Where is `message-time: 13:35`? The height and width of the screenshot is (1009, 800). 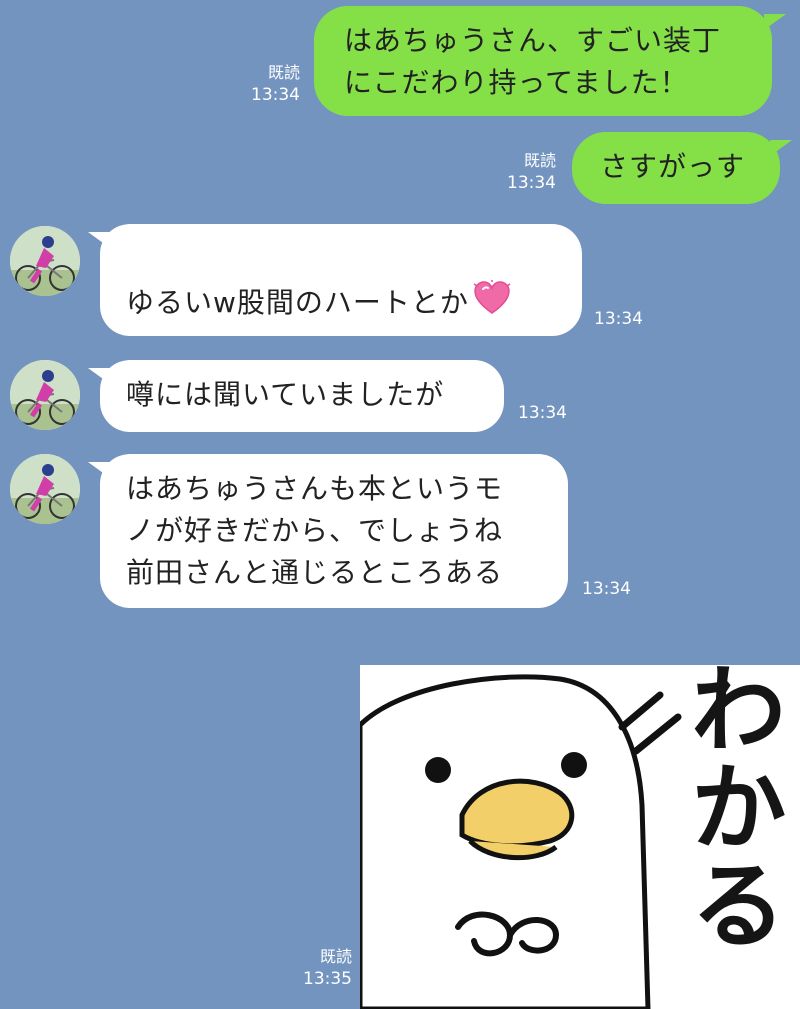 message-time: 13:35 is located at coordinates (327, 979).